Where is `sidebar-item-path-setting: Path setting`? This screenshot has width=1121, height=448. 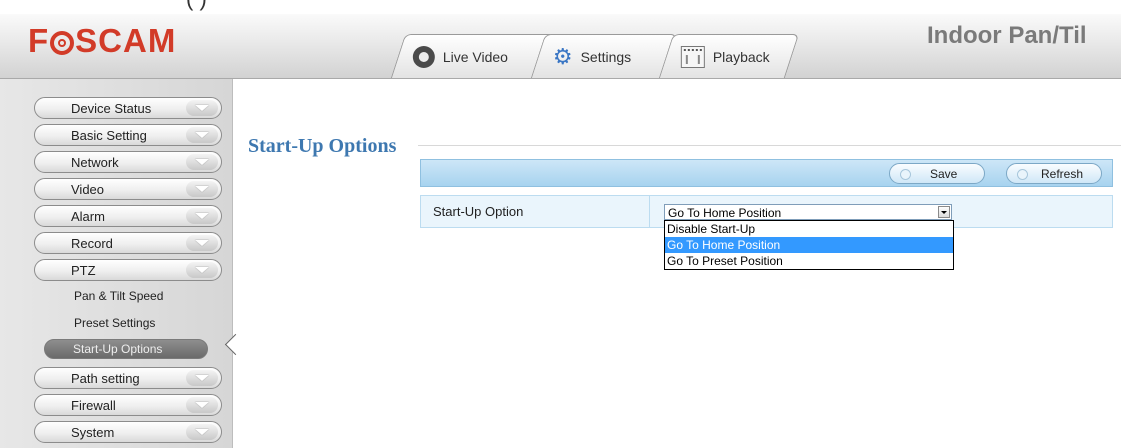
sidebar-item-path-setting: Path setting is located at coordinates (128, 378).